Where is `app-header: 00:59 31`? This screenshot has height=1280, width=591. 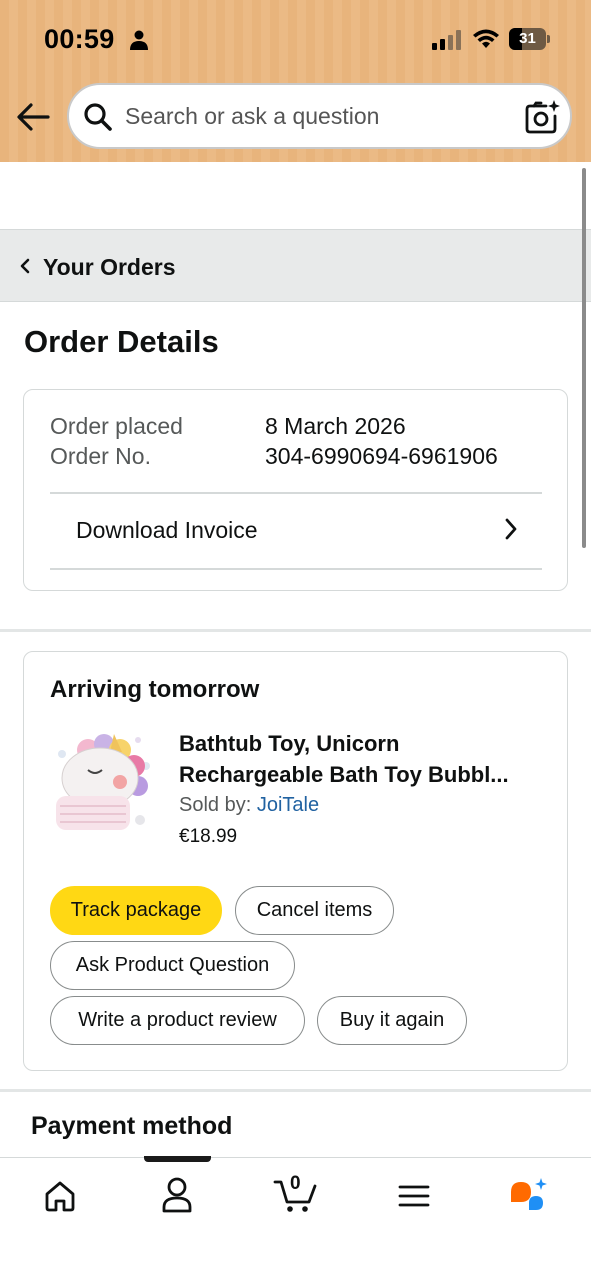 app-header: 00:59 31 is located at coordinates (295, 81).